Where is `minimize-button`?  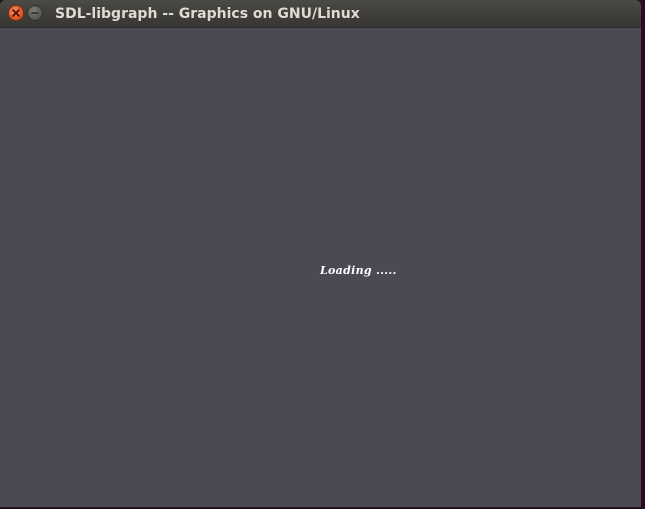
minimize-button is located at coordinates (35, 13).